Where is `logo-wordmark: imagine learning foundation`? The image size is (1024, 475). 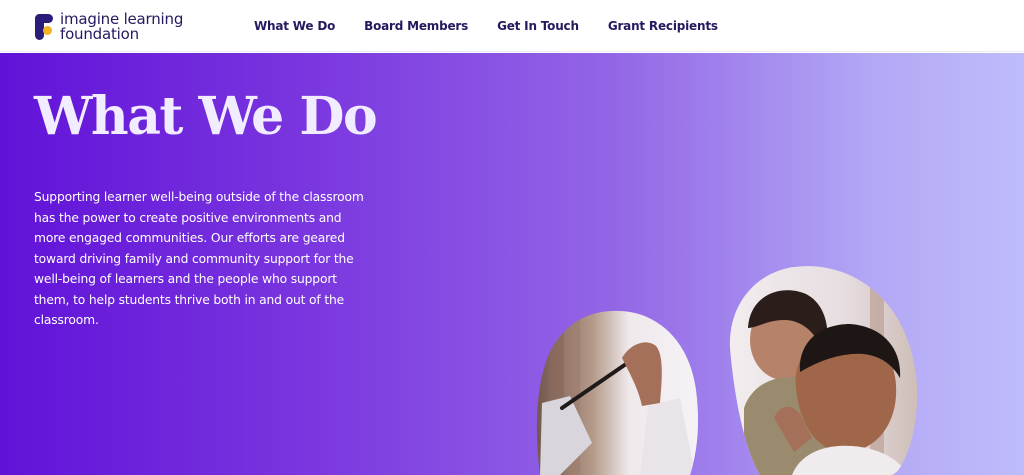 logo-wordmark: imagine learning foundation is located at coordinates (121, 27).